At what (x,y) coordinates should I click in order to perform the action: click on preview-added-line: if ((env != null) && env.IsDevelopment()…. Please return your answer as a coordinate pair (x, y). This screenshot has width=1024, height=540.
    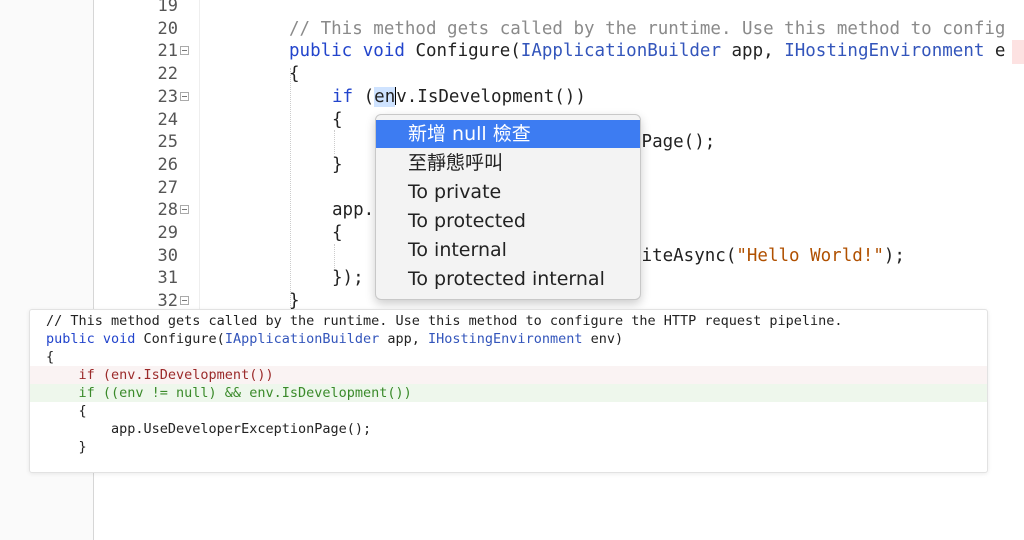
    Looking at the image, I should click on (508, 393).